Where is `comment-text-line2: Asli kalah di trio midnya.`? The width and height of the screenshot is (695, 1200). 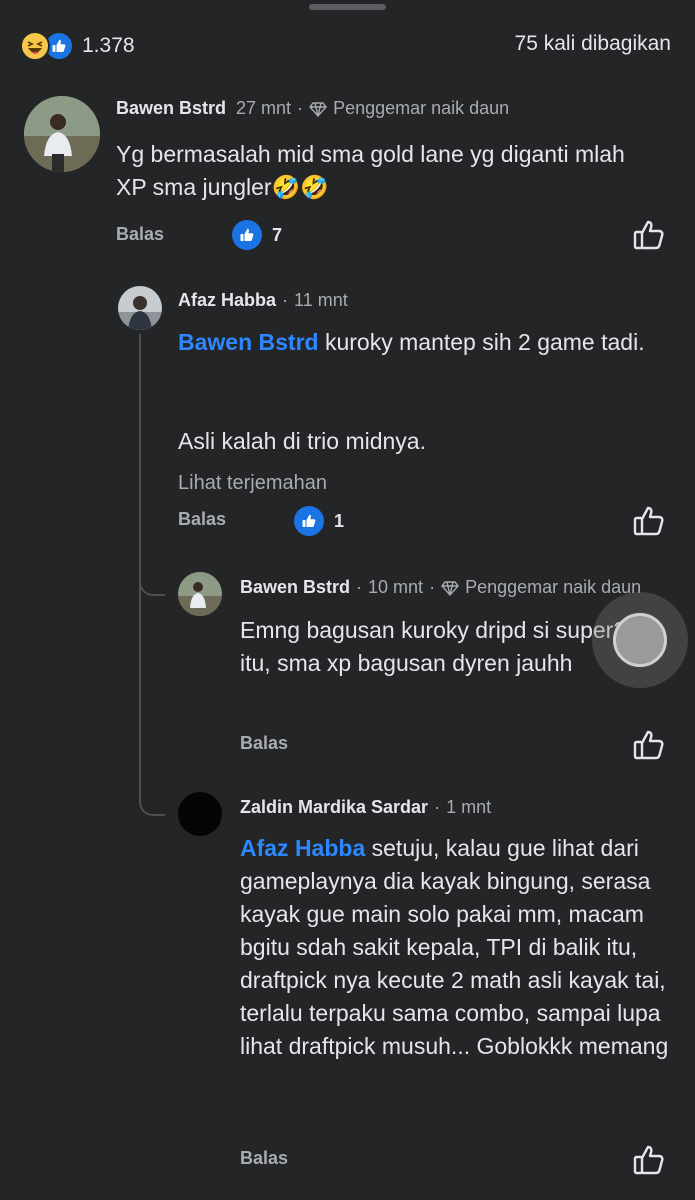 comment-text-line2: Asli kalah di trio midnya. is located at coordinates (302, 441).